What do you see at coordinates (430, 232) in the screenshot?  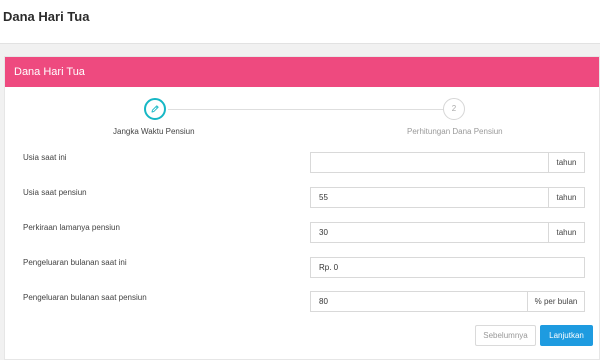 I see `retirement-duration-input` at bounding box center [430, 232].